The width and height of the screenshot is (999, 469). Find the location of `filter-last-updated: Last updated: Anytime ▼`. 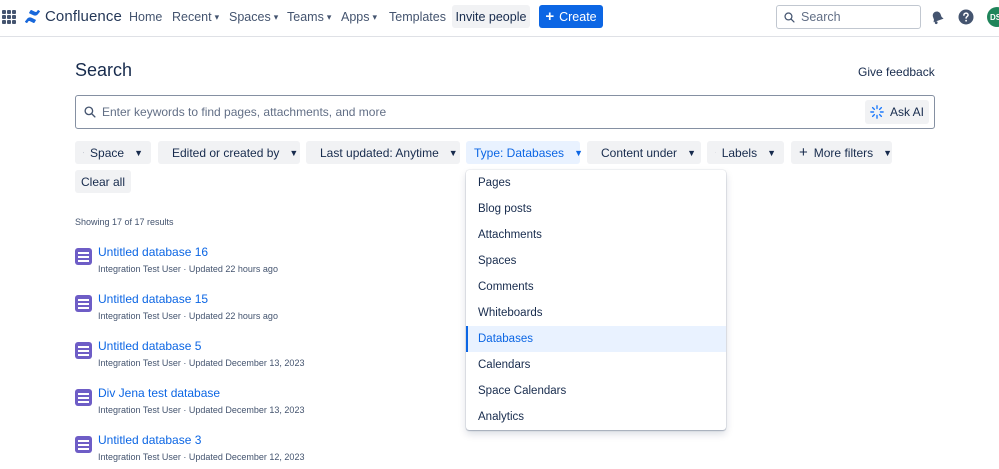

filter-last-updated: Last updated: Anytime ▼ is located at coordinates (383, 152).